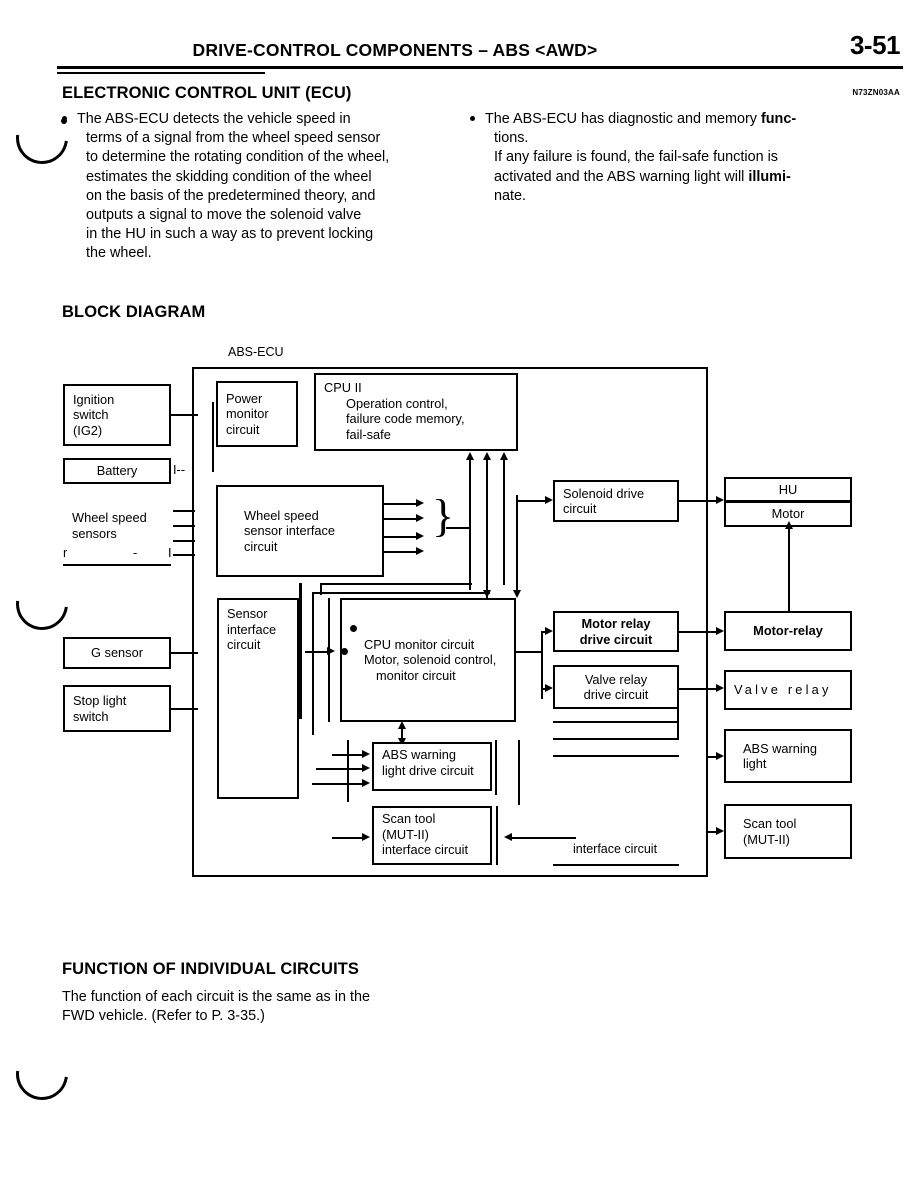 Image resolution: width=924 pixels, height=1200 pixels. What do you see at coordinates (329, 660) in the screenshot?
I see `route-v-c` at bounding box center [329, 660].